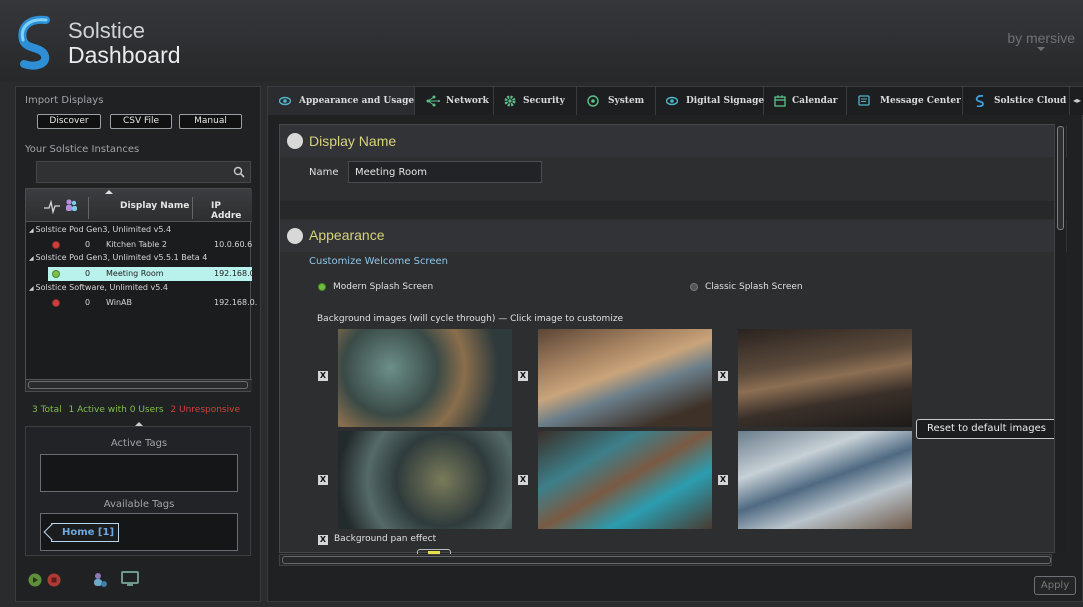 The height and width of the screenshot is (607, 1083). I want to click on power-icon, so click(593, 101).